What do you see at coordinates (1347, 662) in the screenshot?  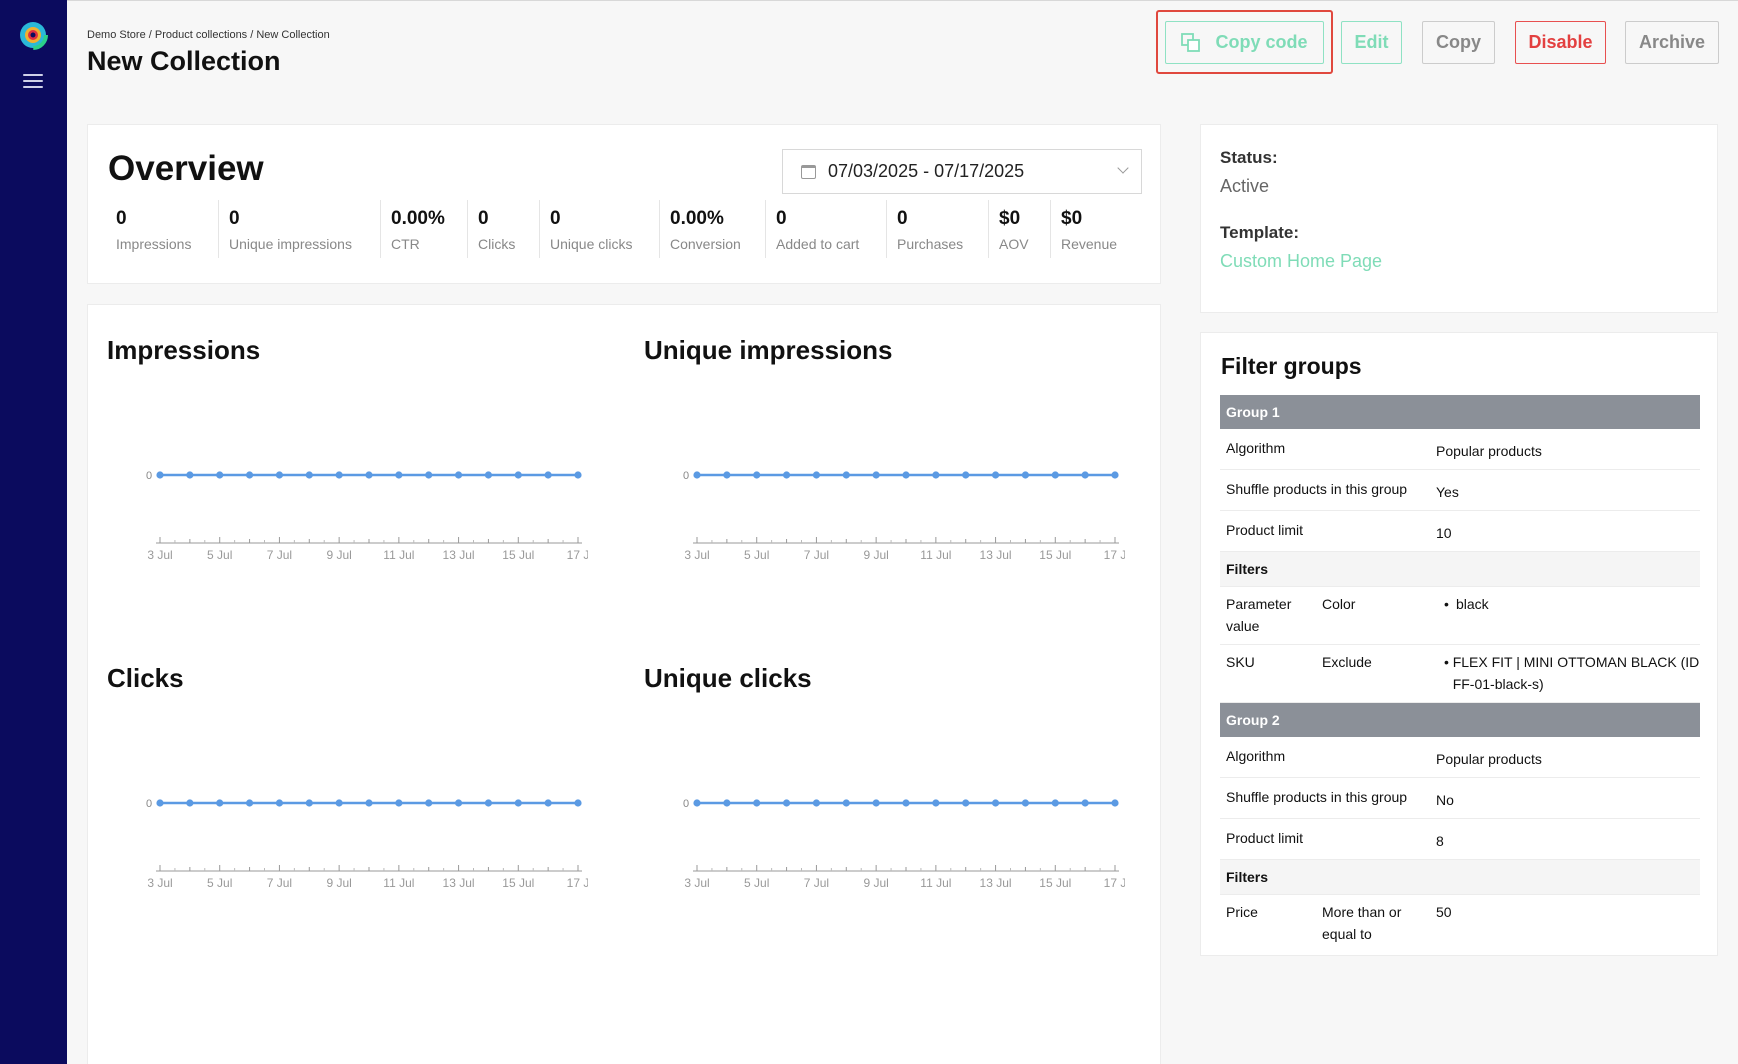 I see `cell: Exclude` at bounding box center [1347, 662].